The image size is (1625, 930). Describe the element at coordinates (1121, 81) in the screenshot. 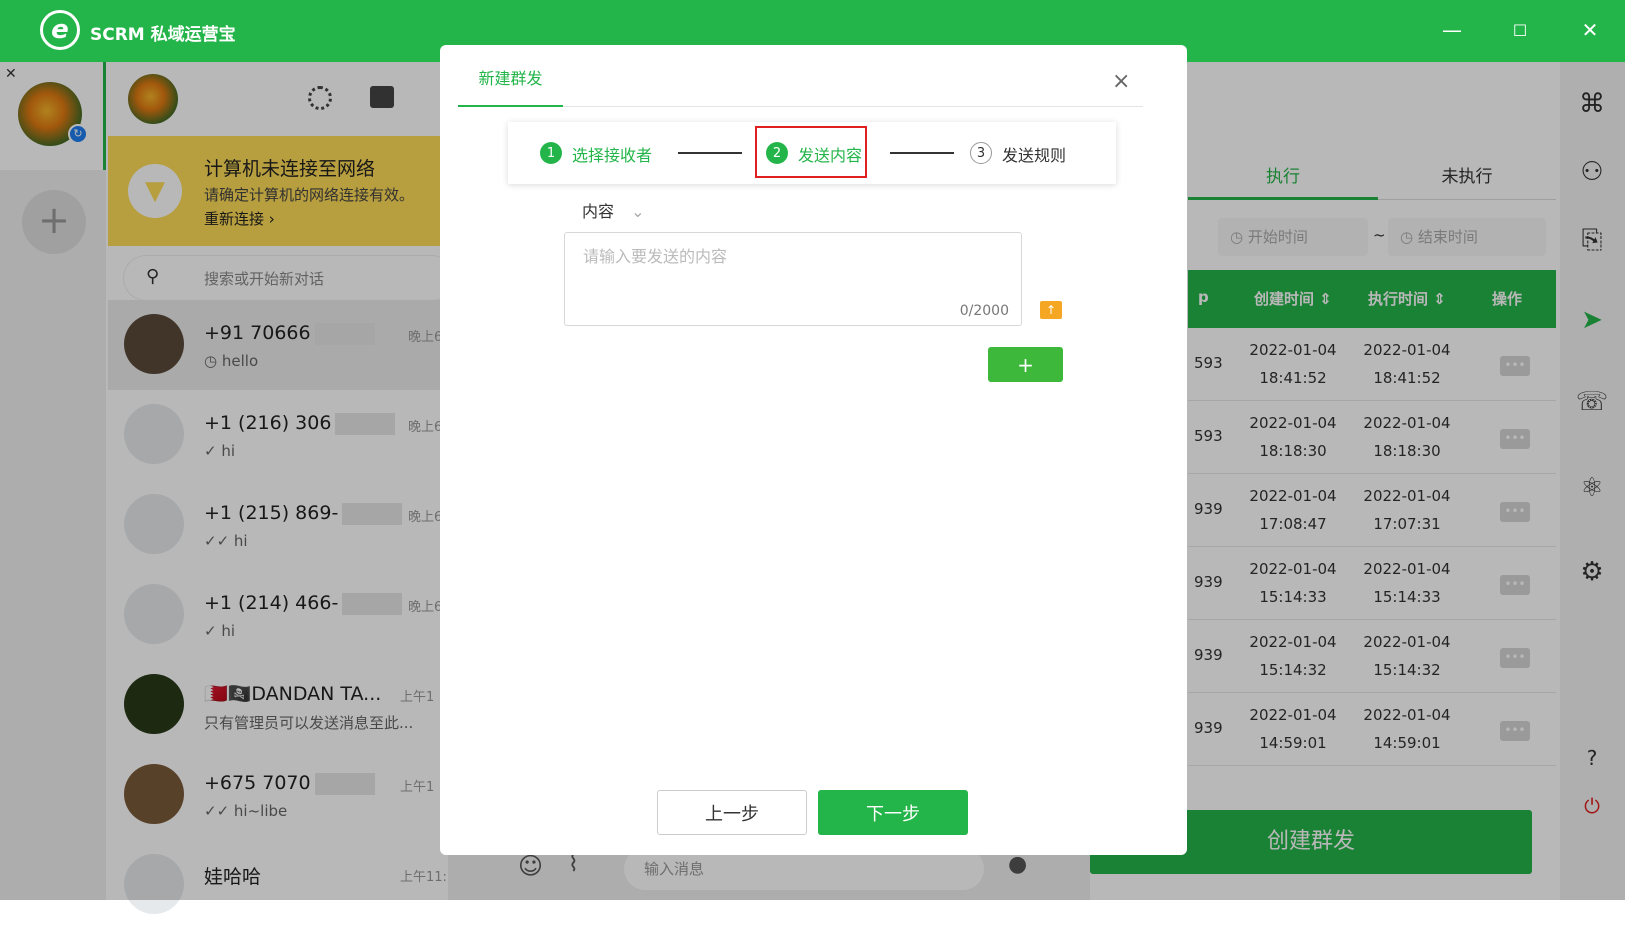

I see `dialog-close-icon: ×` at that location.